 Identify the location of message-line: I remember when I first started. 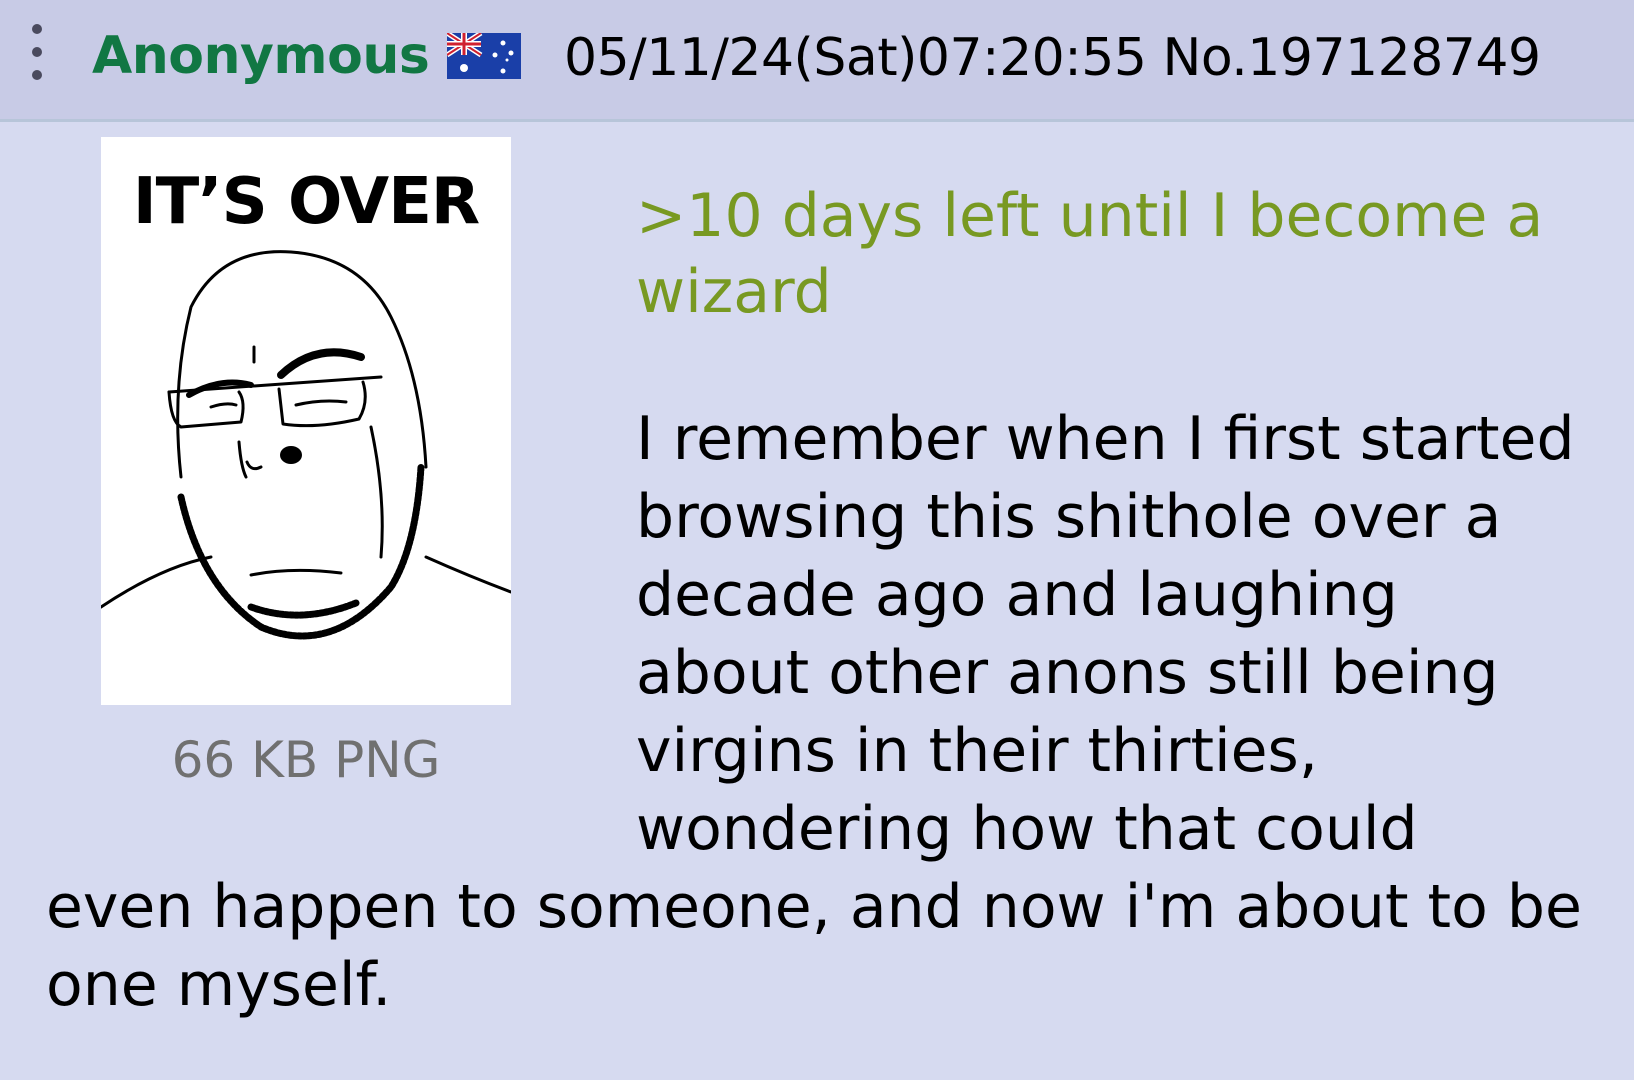
(1105, 439).